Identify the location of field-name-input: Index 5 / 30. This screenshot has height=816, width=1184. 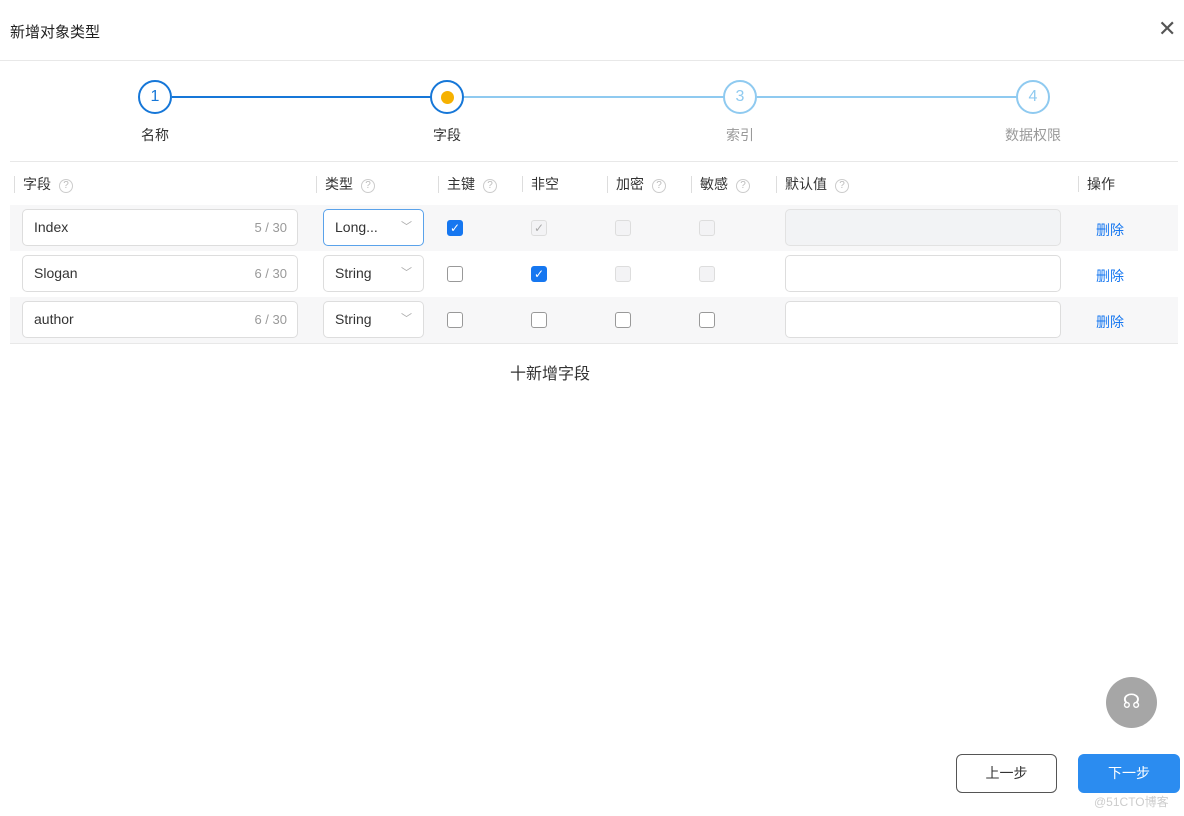
(160, 227).